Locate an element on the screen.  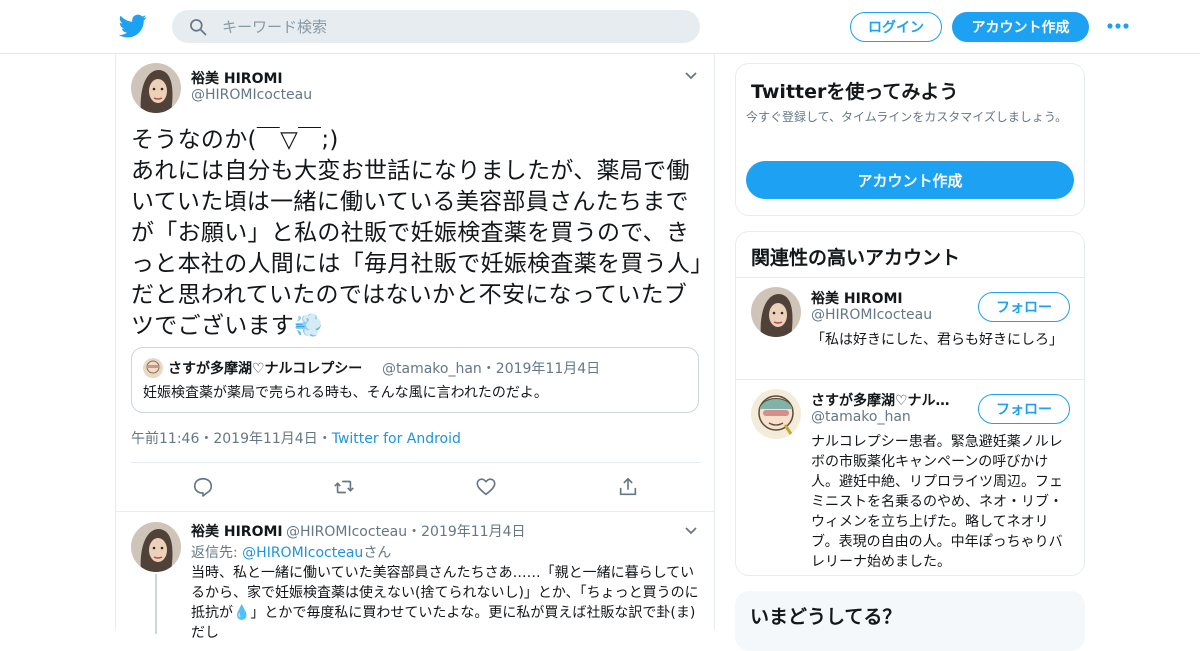
reply-author-name: 裕美 HIROMI is located at coordinates (237, 531).